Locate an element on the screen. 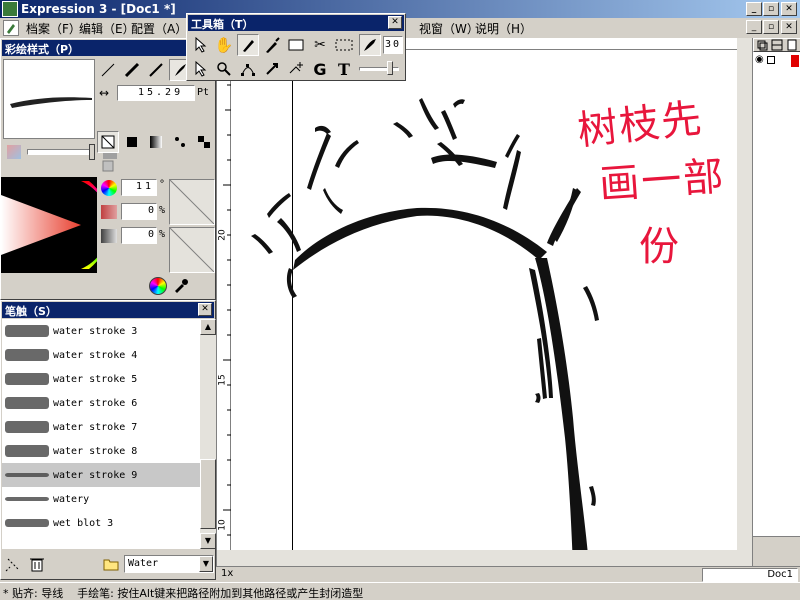  texture-fill-icon is located at coordinates (204, 142).